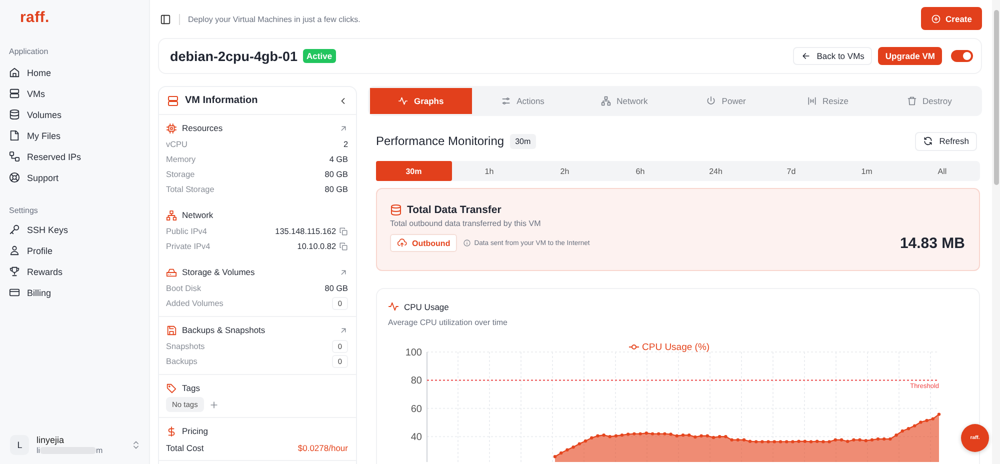 Image resolution: width=1000 pixels, height=464 pixels. I want to click on range-option: 1h, so click(489, 171).